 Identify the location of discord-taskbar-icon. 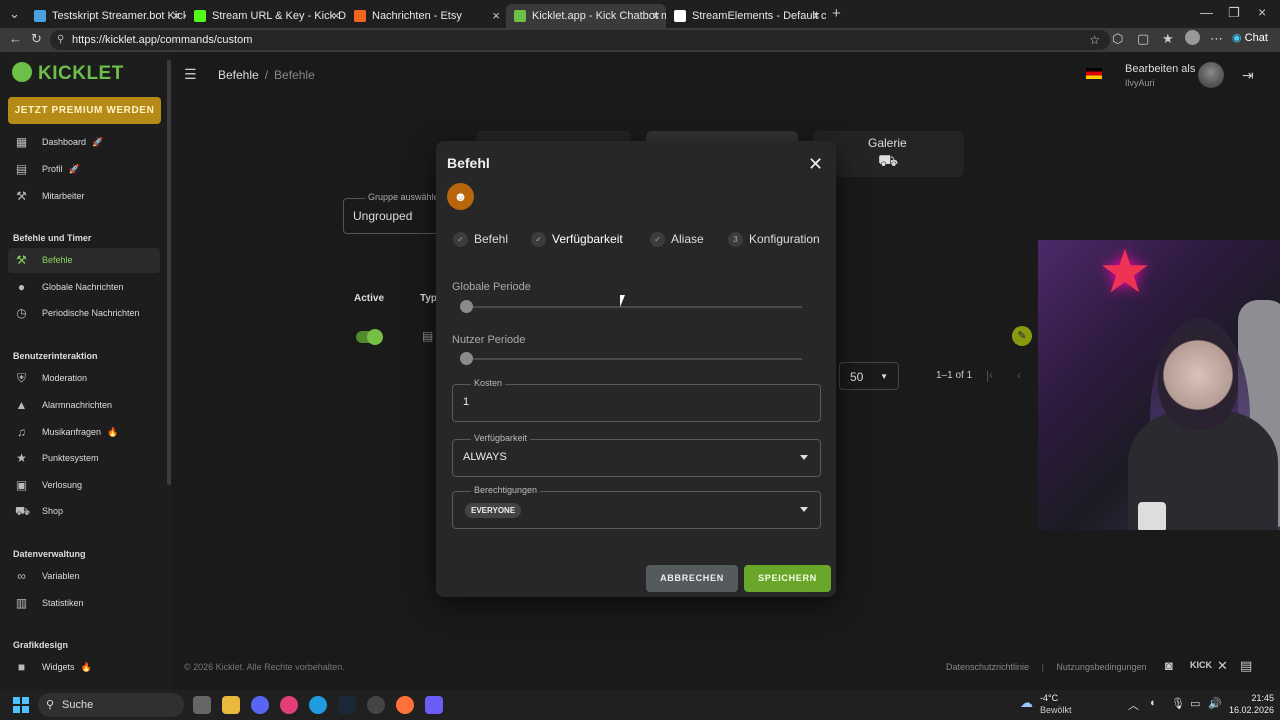
(260, 705).